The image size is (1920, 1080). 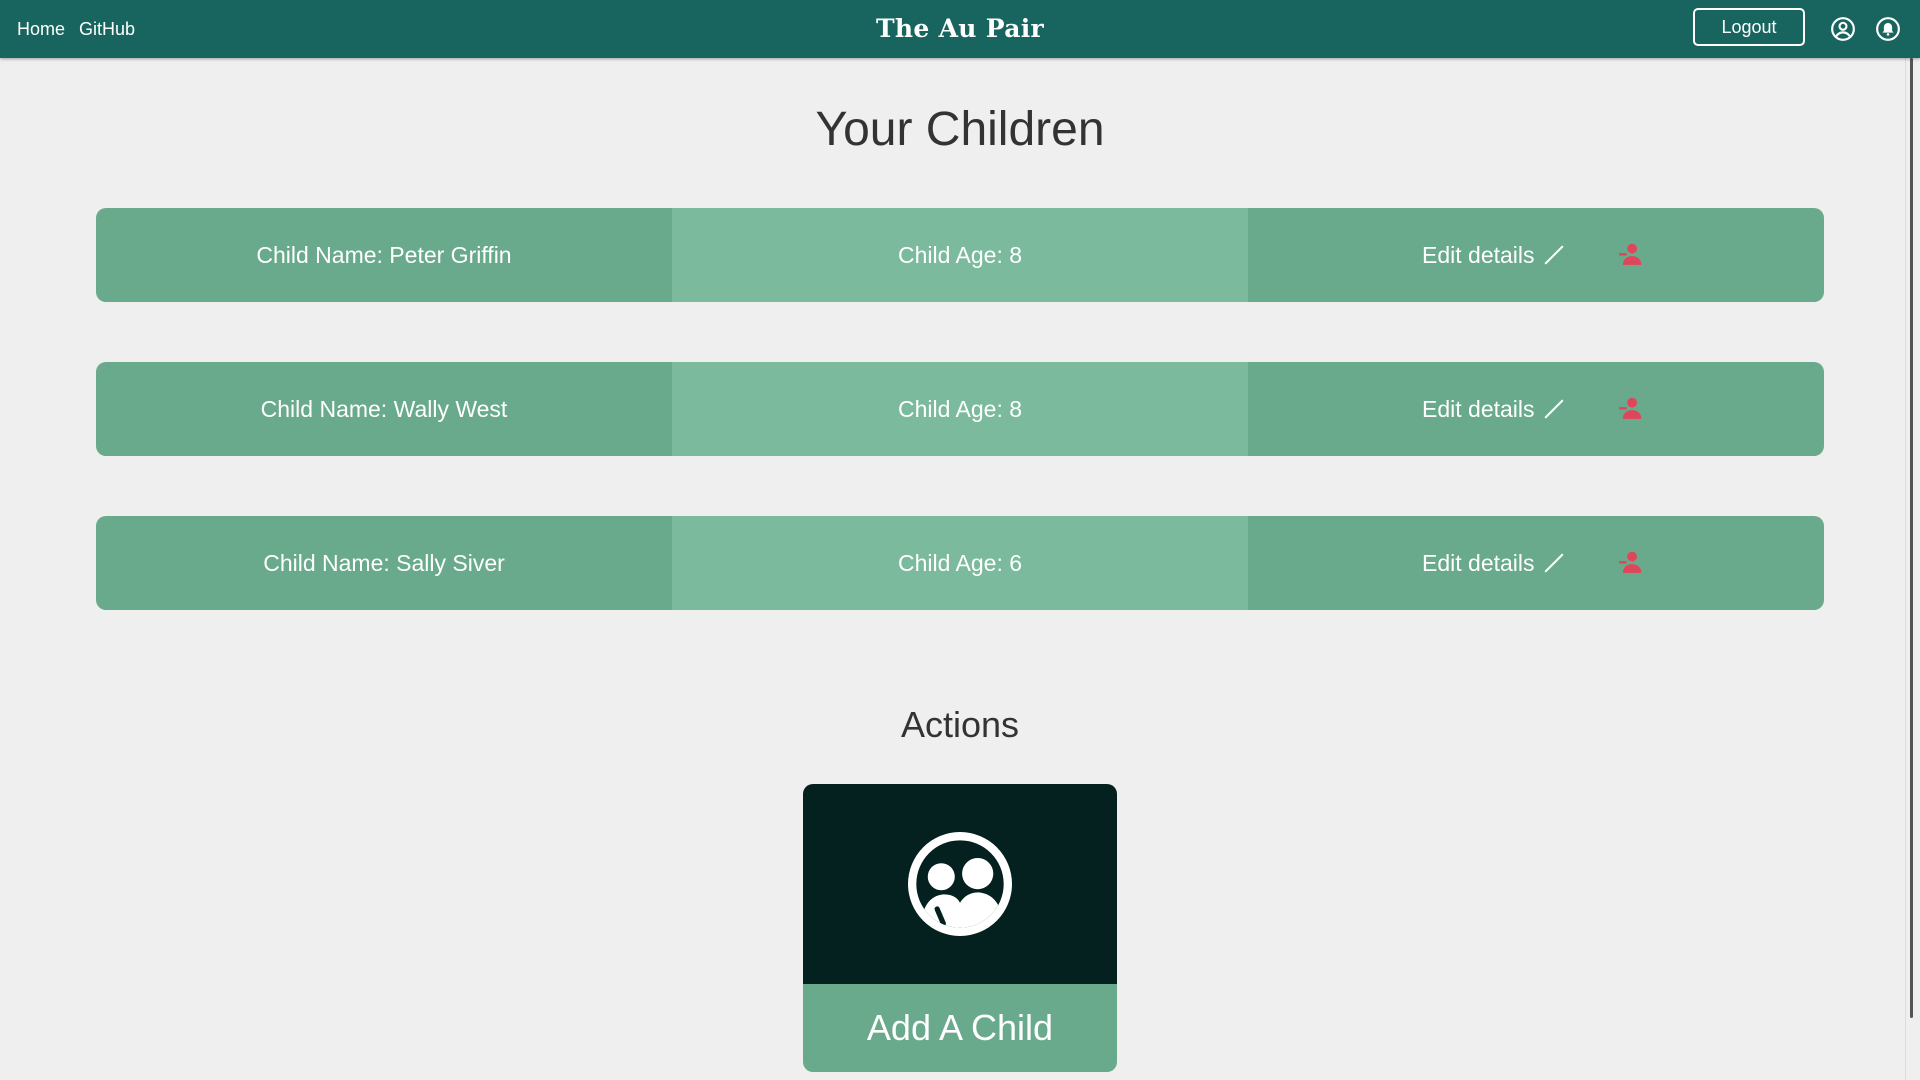 I want to click on page-scrollbar, so click(x=1912, y=569).